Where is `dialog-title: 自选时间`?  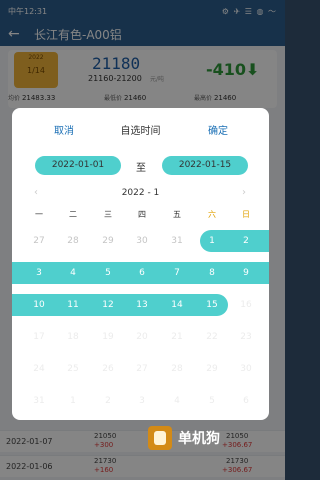
dialog-title: 自选时间 is located at coordinates (140, 131).